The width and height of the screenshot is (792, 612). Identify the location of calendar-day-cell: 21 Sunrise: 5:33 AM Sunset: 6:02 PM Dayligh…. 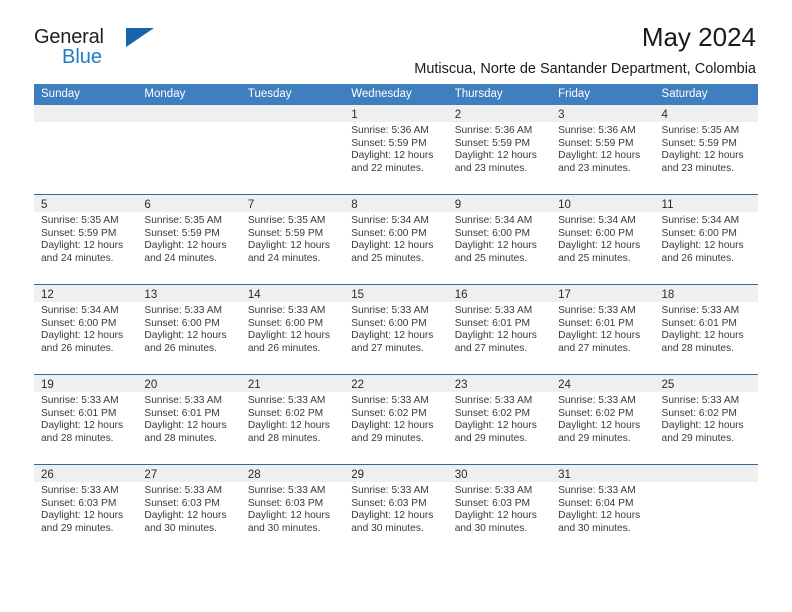
(292, 419).